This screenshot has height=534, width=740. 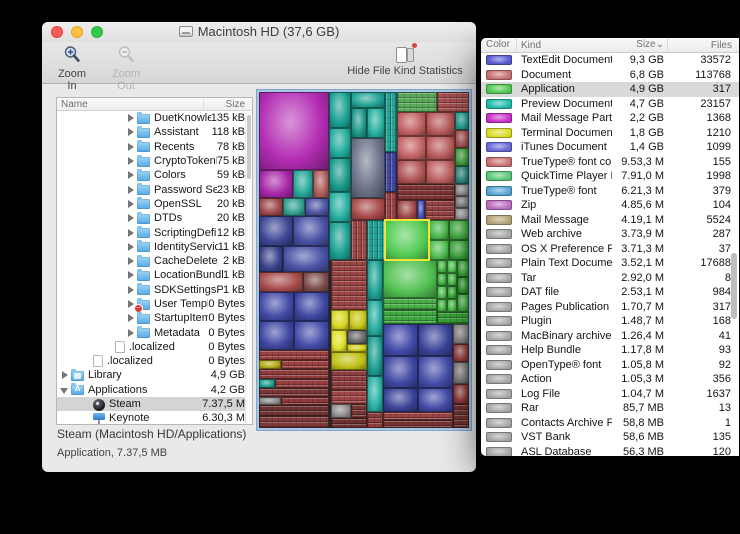 I want to click on stats-row: VST Bank 58,6 MB 135, so click(x=610, y=437).